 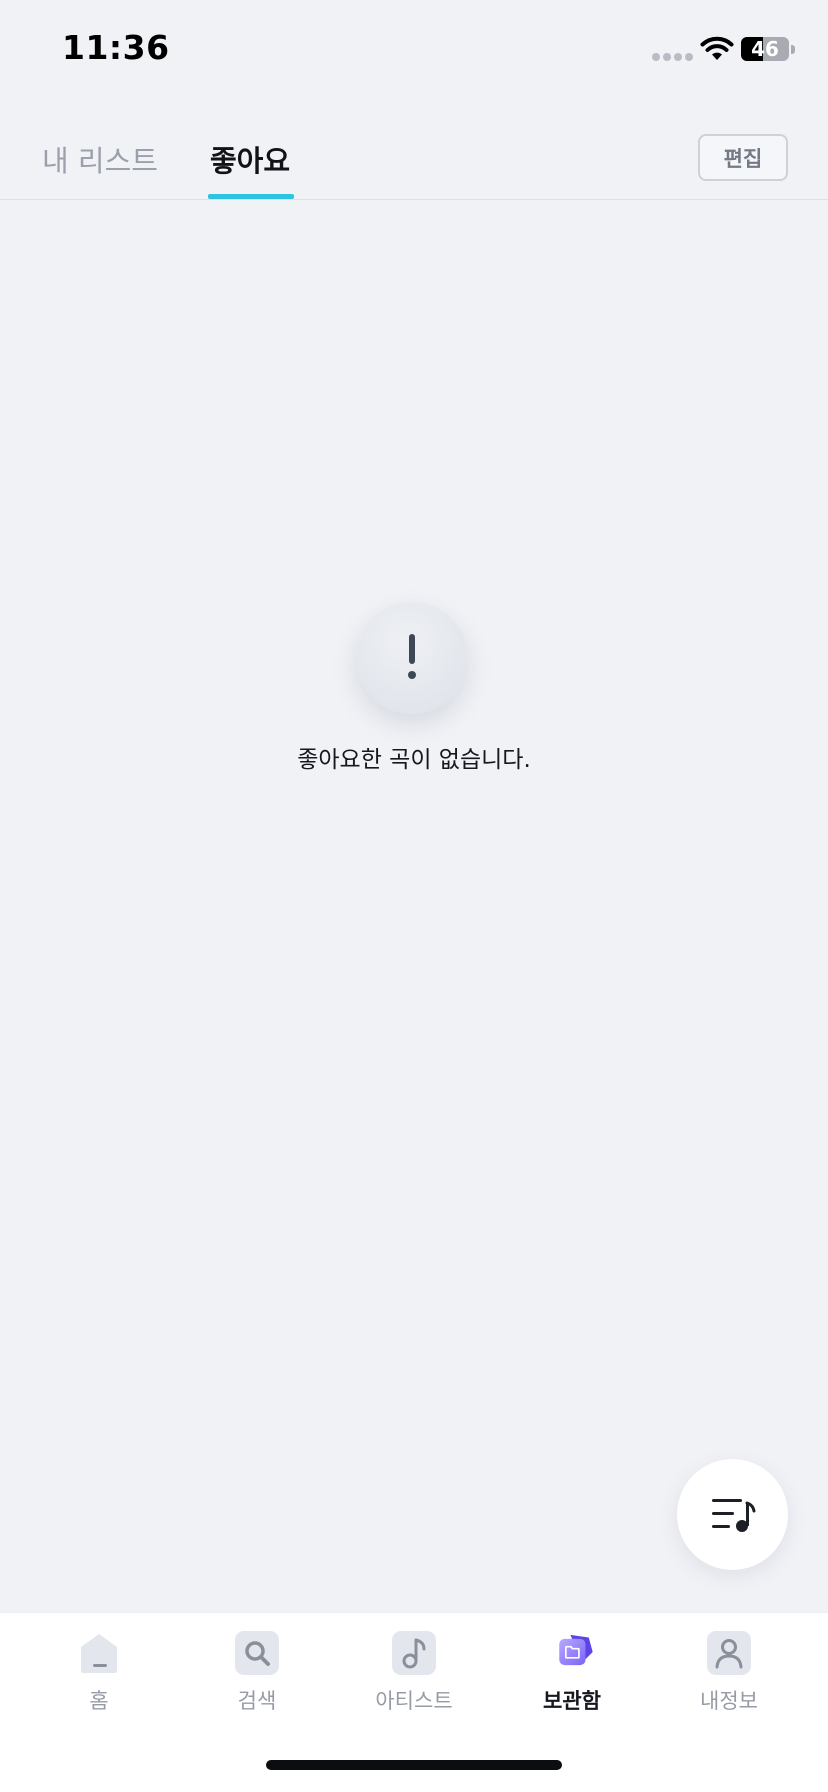 I want to click on playlist-music-icon, so click(x=733, y=1515).